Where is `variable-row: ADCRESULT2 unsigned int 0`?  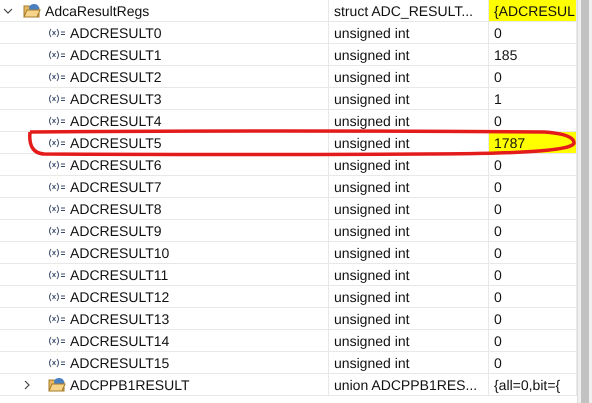 variable-row: ADCRESULT2 unsigned int 0 is located at coordinates (288, 77).